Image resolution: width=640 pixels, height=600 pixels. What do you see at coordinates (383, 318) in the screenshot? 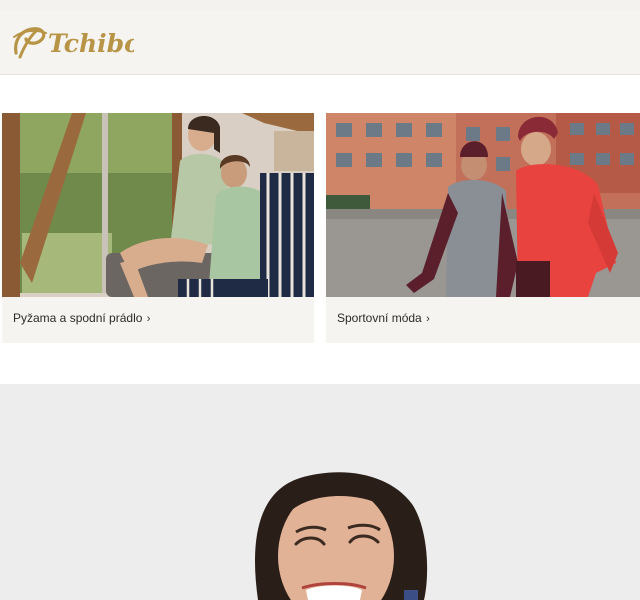
I see `category-label-sportswear: Sportovní móda ›` at bounding box center [383, 318].